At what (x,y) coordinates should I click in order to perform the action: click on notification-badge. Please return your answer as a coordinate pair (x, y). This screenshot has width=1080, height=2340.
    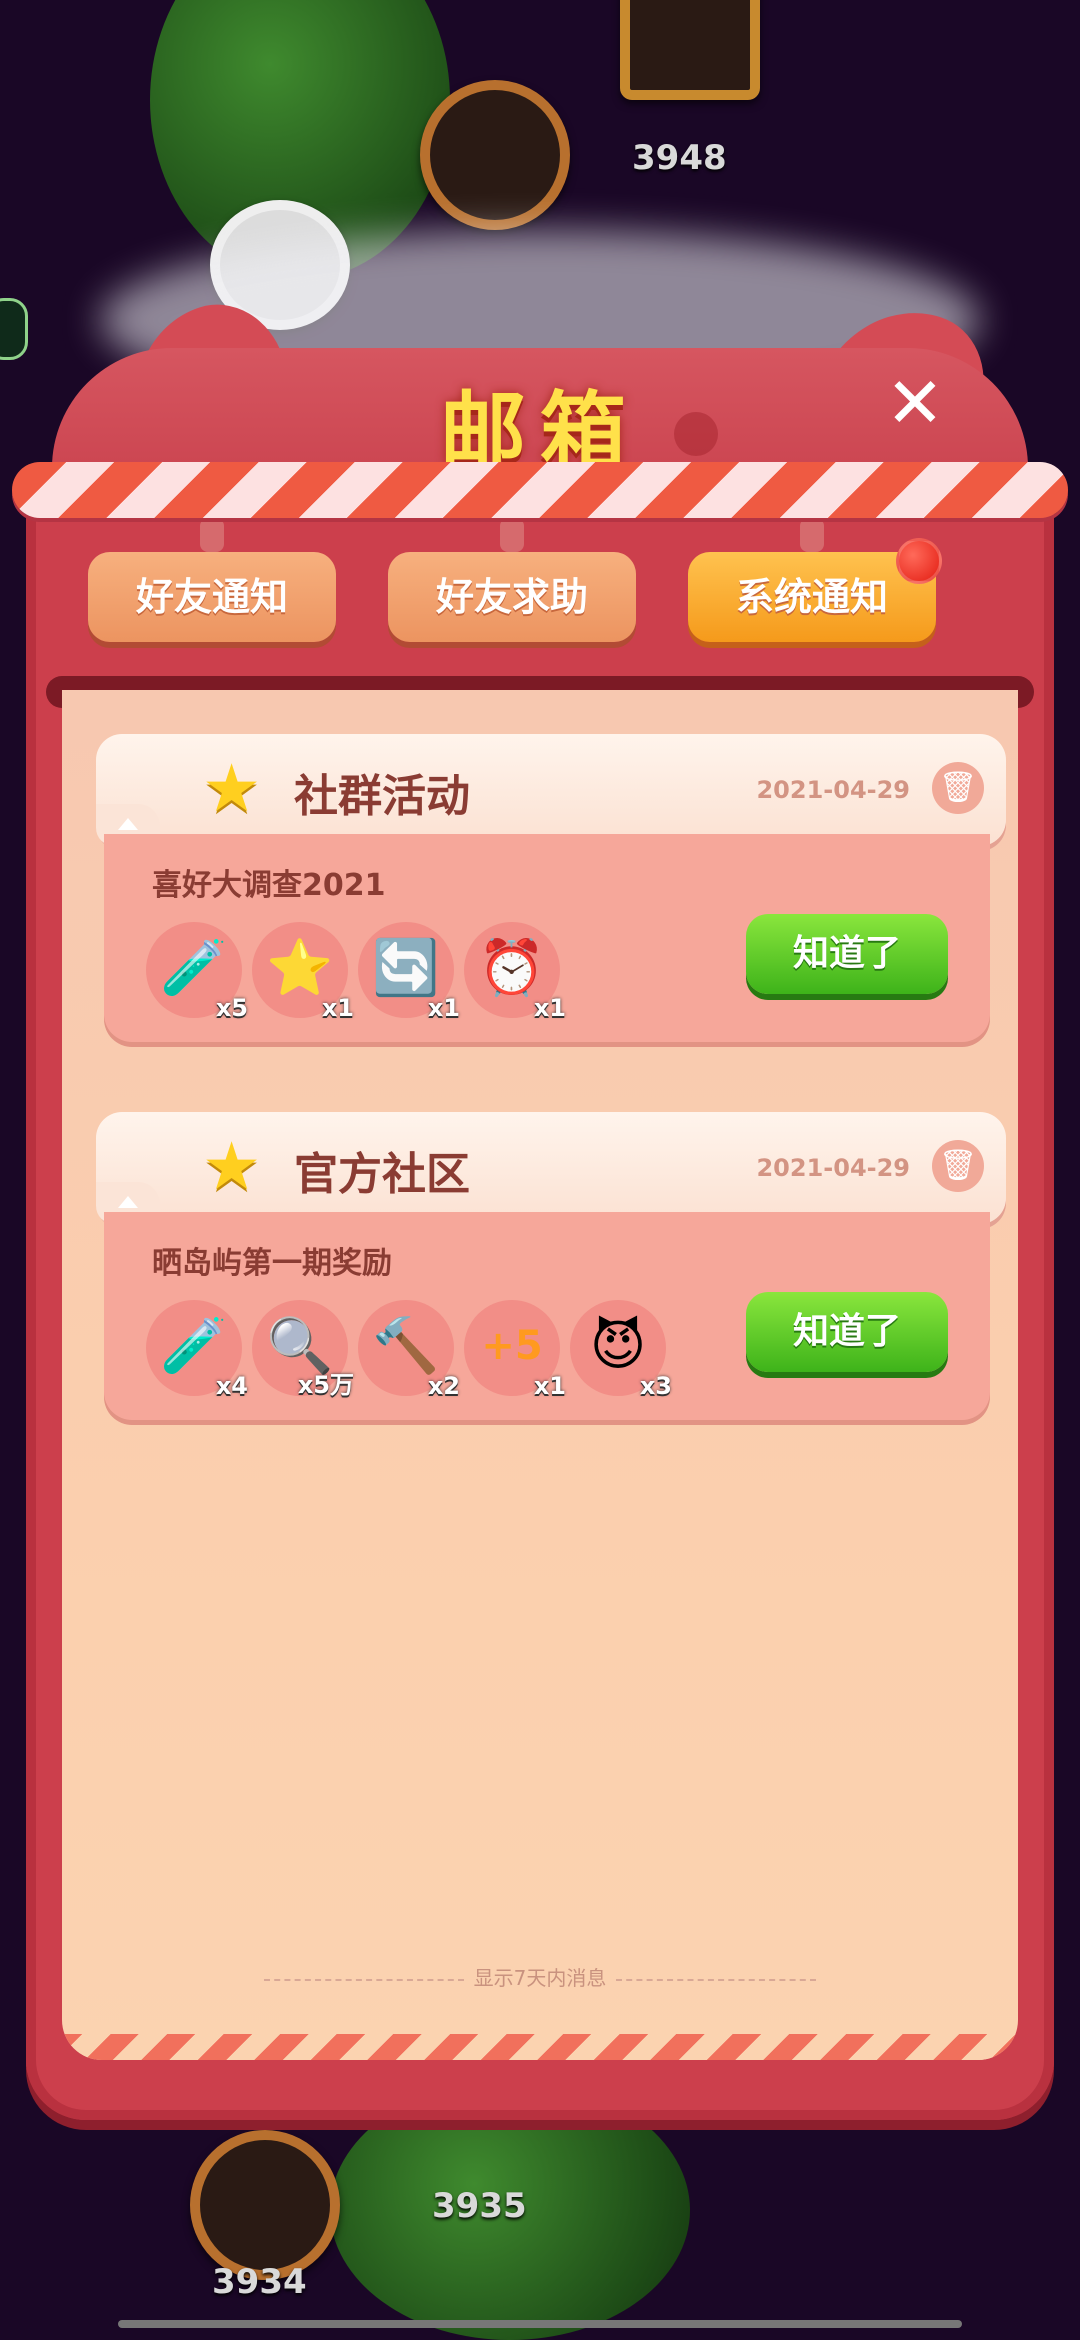
    Looking at the image, I should click on (919, 561).